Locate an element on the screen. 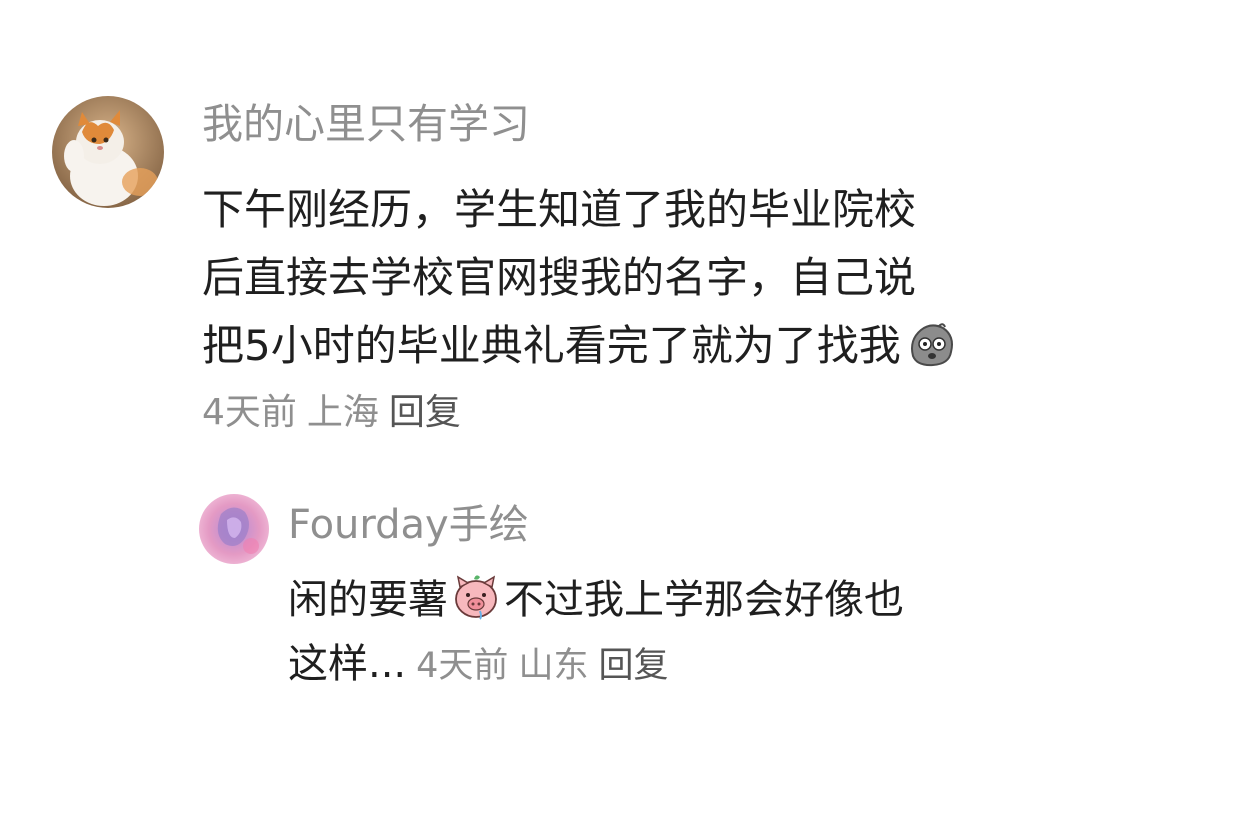  reply-user-avatar is located at coordinates (234, 529).